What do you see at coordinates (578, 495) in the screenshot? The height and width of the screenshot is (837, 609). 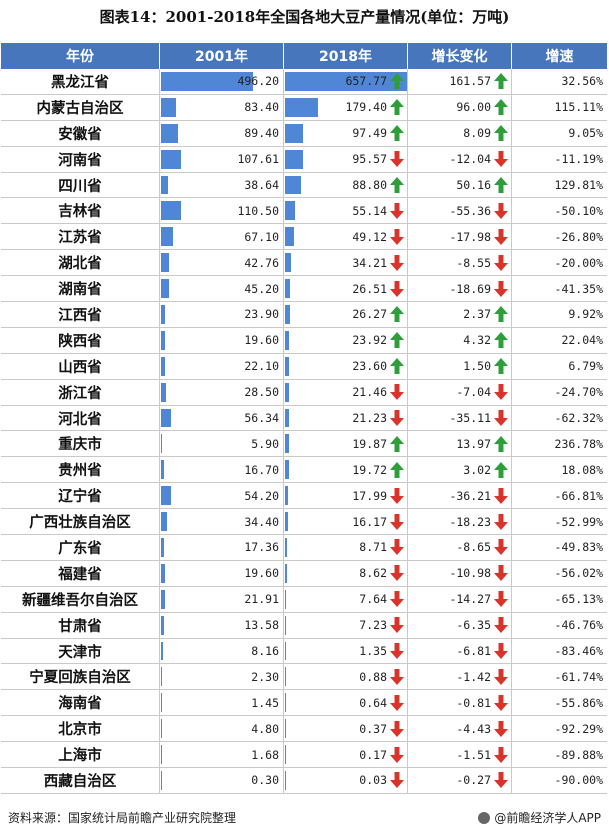 I see `growth-rate-value: -66.81%` at bounding box center [578, 495].